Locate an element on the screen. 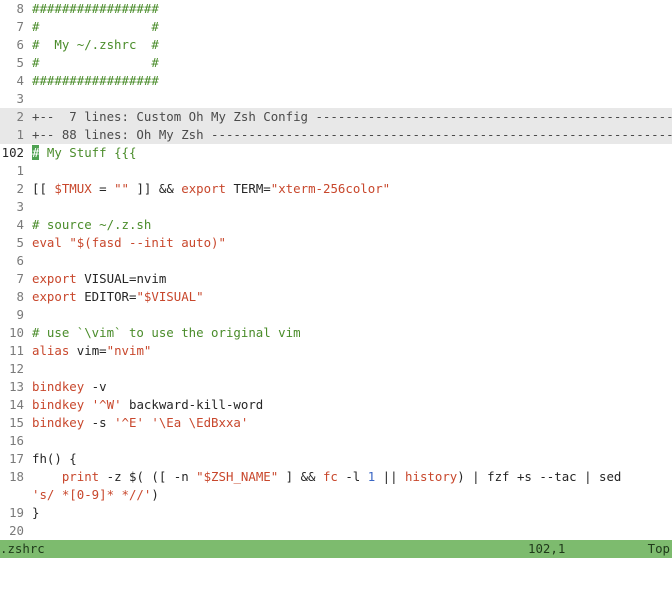 This screenshot has width=672, height=612. code-line: 1 is located at coordinates (336, 171).